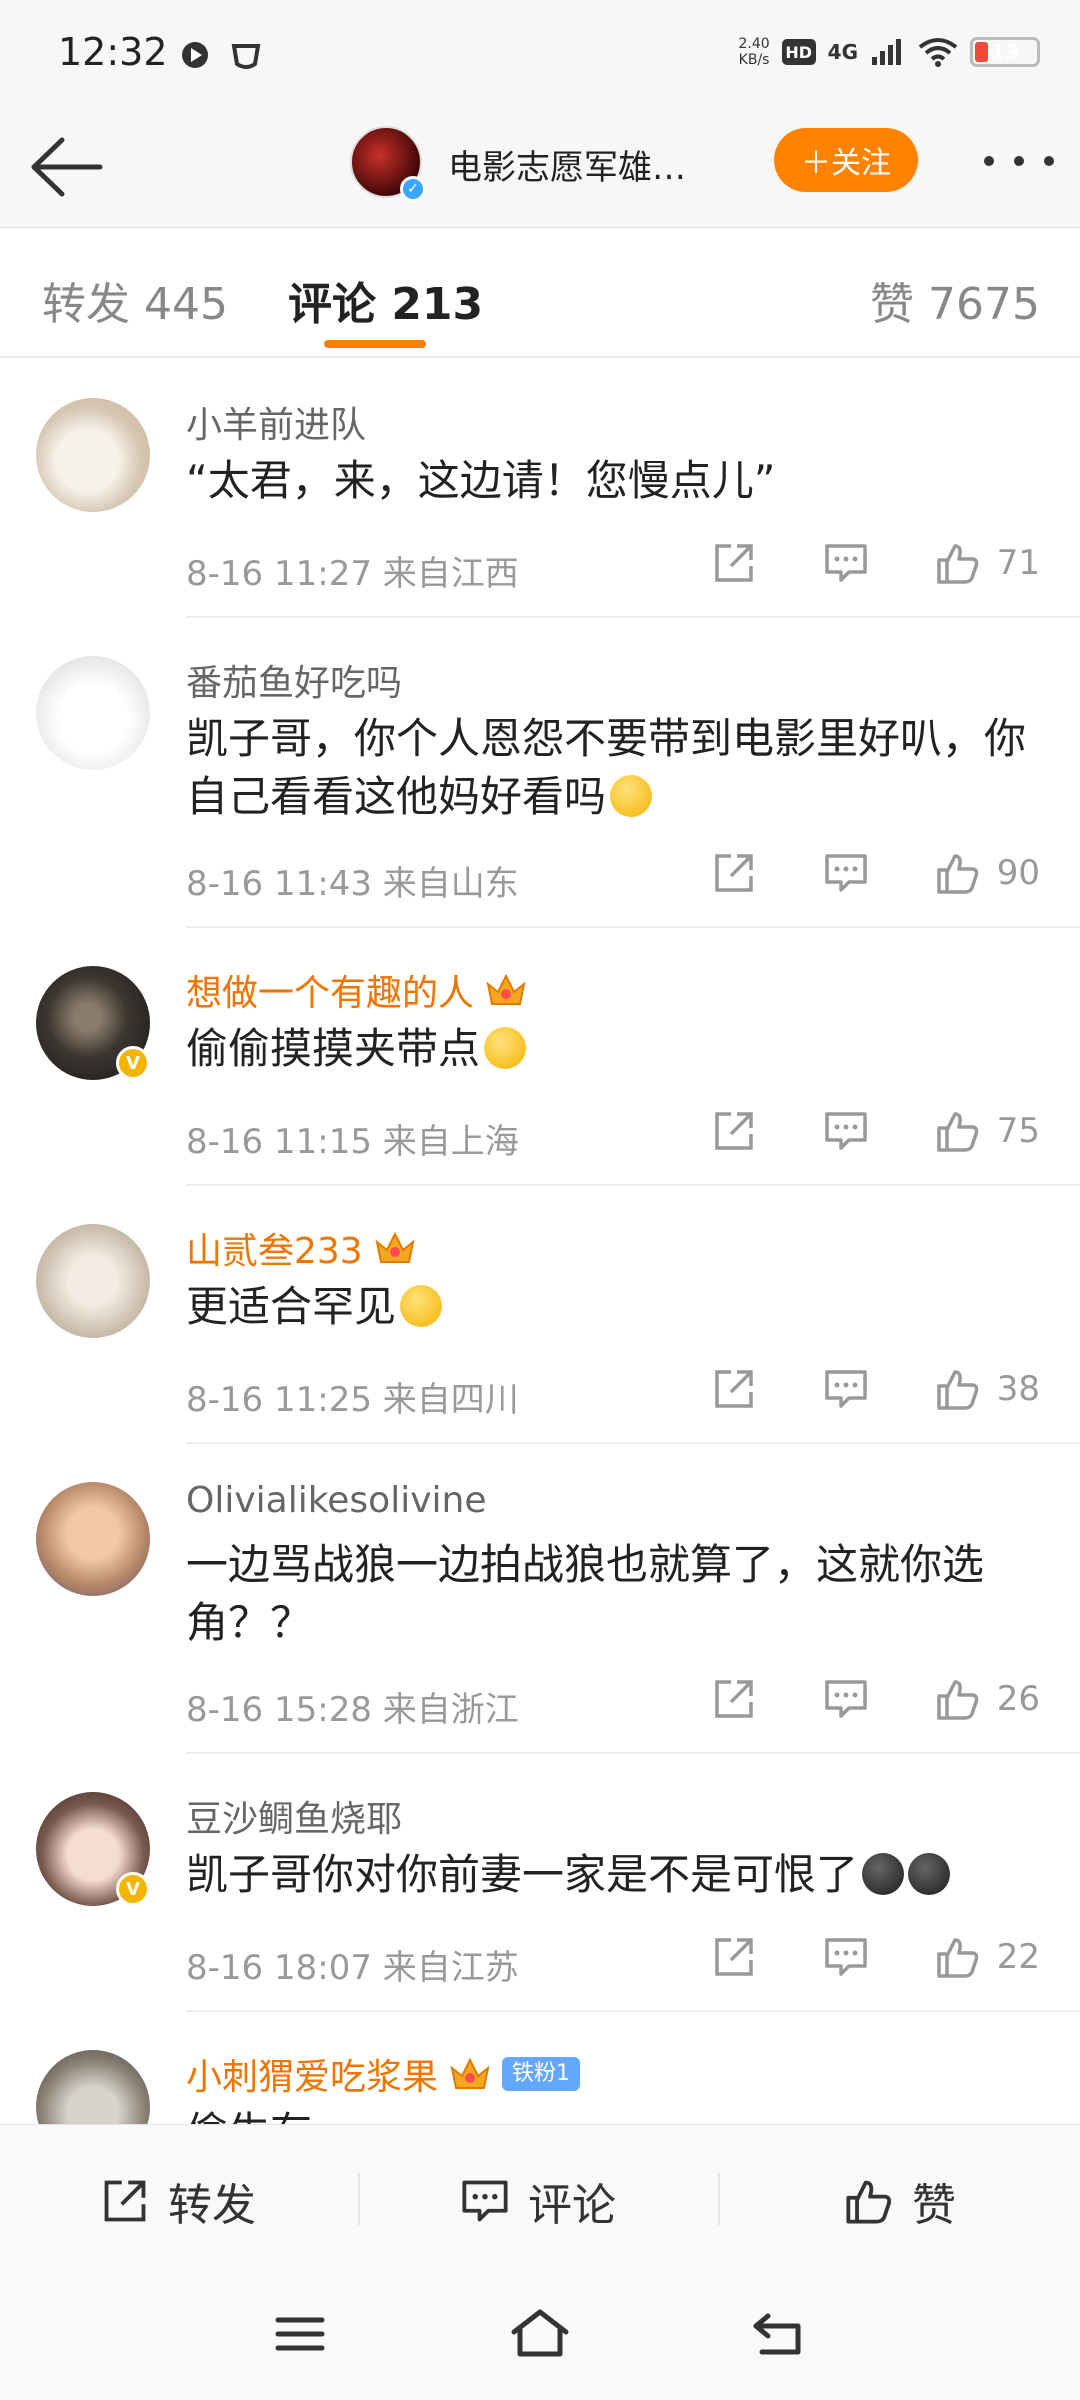 Image resolution: width=1080 pixels, height=2400 pixels. Describe the element at coordinates (301, 1248) in the screenshot. I see `comment-author: 山贰叁233` at that location.